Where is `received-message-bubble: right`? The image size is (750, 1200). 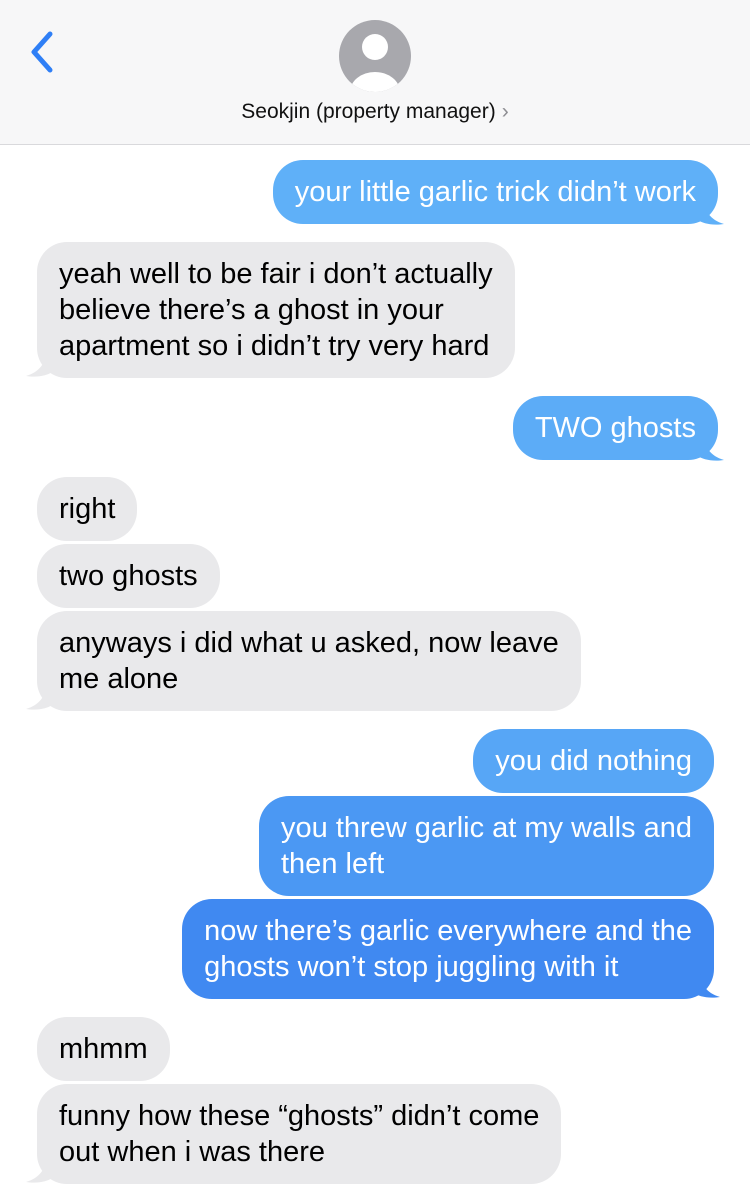 received-message-bubble: right is located at coordinates (87, 509).